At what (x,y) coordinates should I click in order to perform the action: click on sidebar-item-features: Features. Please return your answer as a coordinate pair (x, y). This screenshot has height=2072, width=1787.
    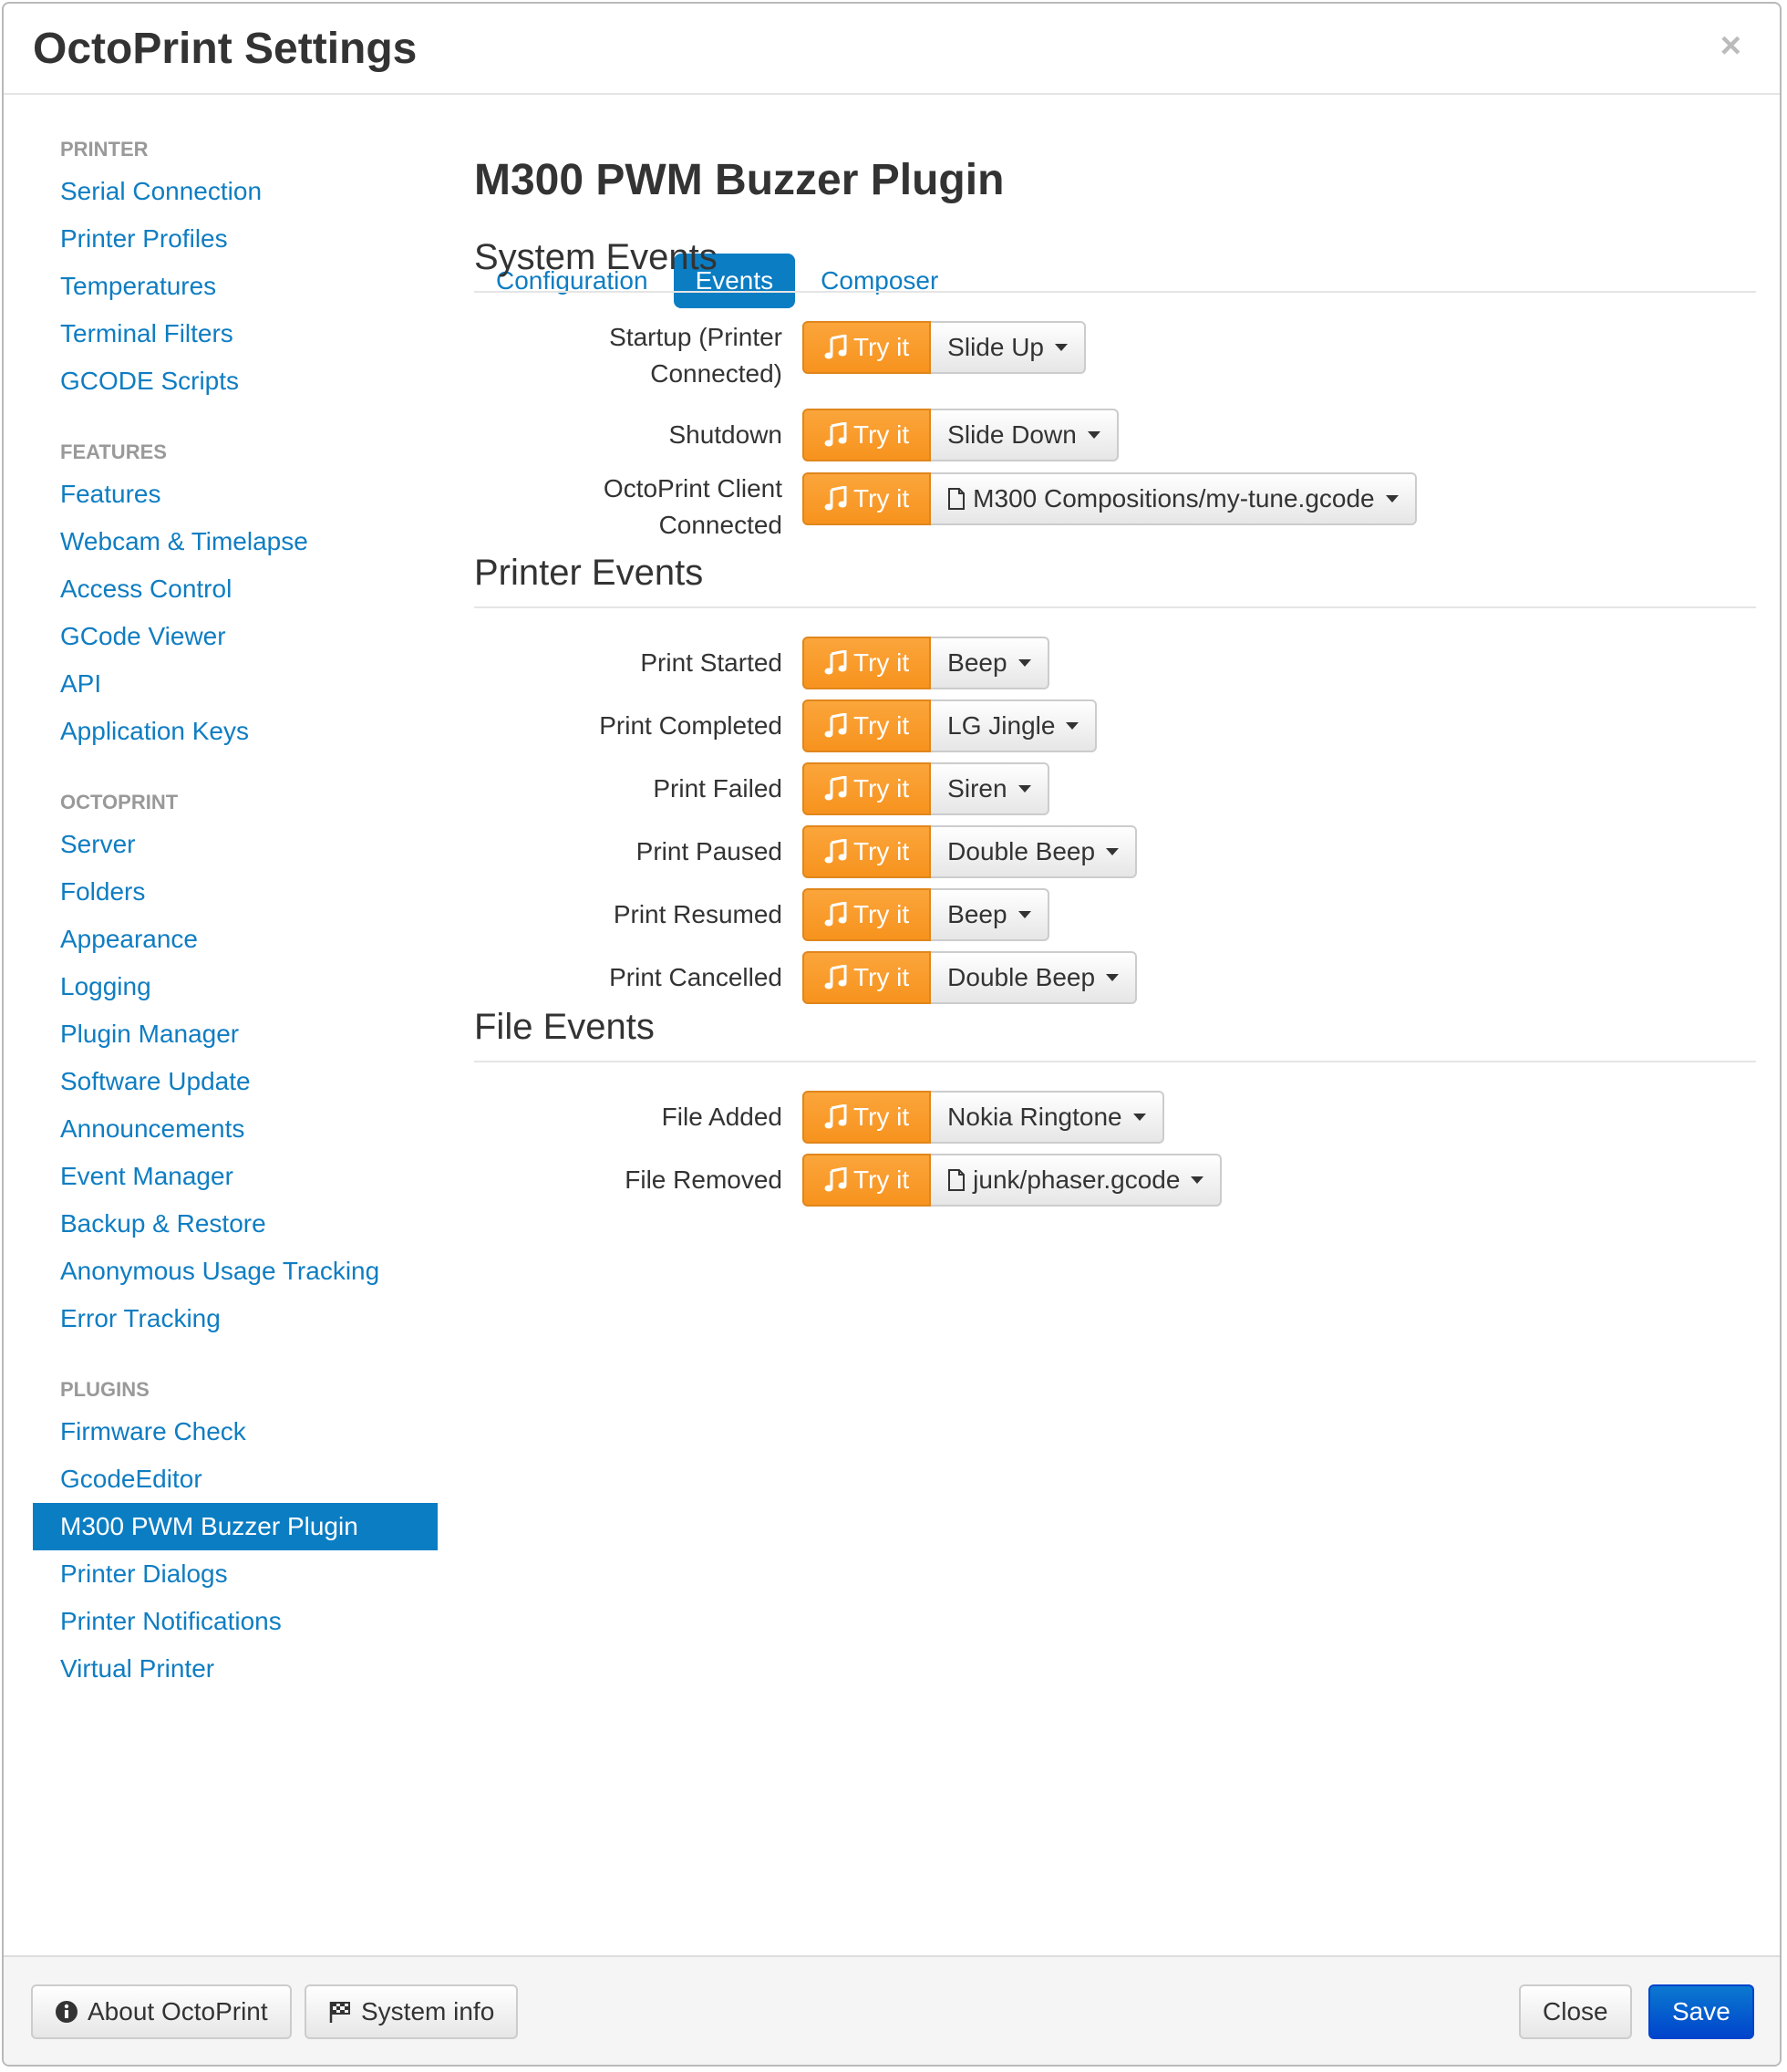
    Looking at the image, I should click on (235, 495).